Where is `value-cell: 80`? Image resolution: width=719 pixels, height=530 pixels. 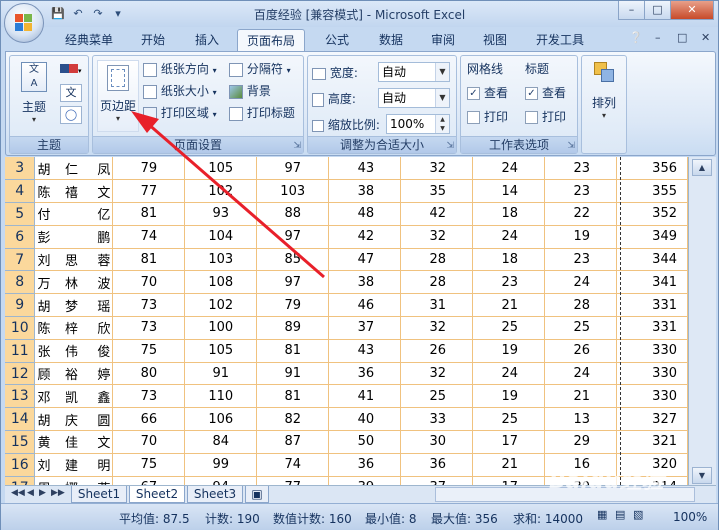
value-cell: 80 is located at coordinates (149, 374).